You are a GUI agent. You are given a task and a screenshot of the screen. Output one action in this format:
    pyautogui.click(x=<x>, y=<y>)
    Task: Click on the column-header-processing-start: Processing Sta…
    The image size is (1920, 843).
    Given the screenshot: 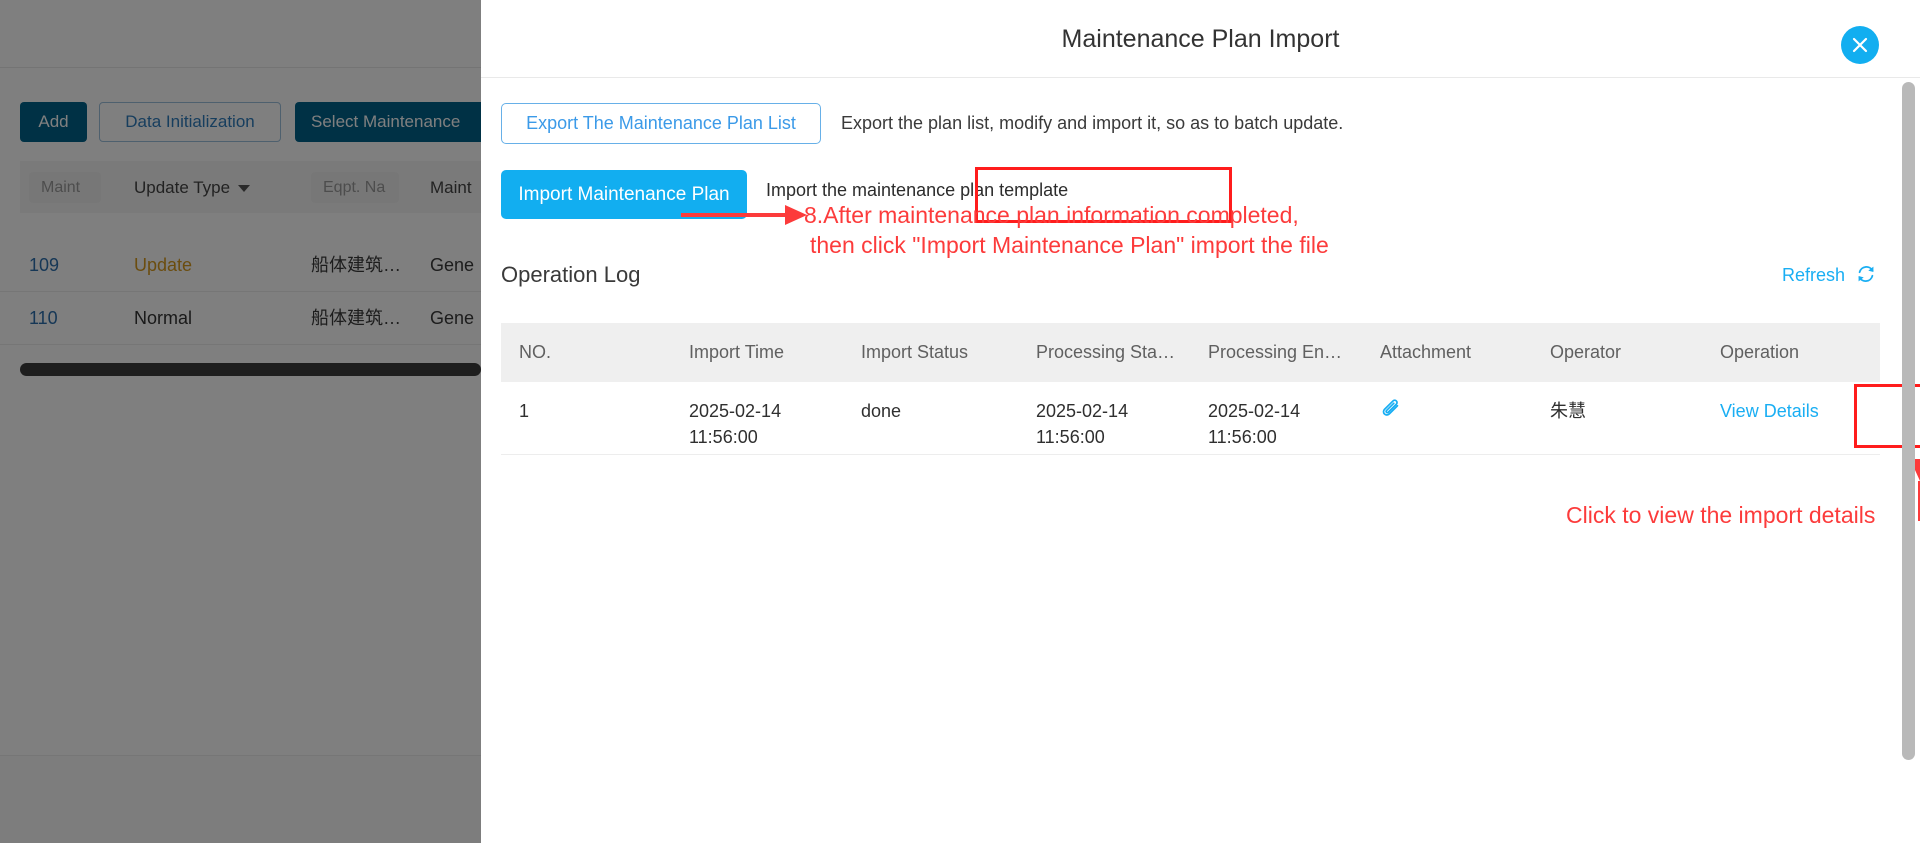 What is the action you would take?
    pyautogui.click(x=1104, y=352)
    